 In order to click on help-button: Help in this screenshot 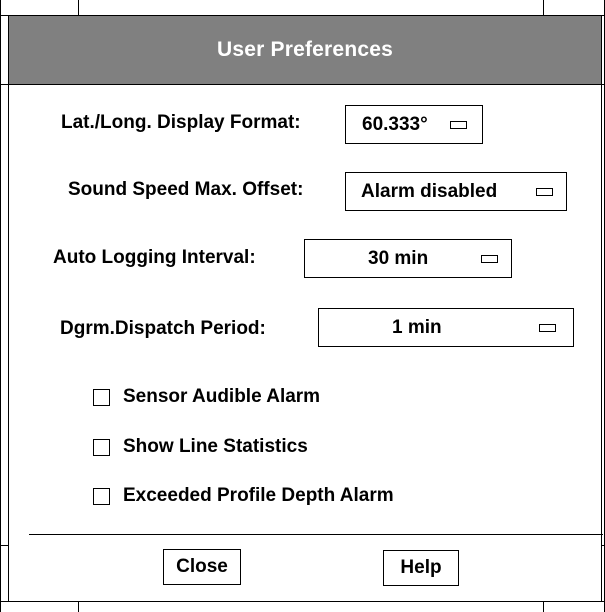, I will do `click(421, 568)`.